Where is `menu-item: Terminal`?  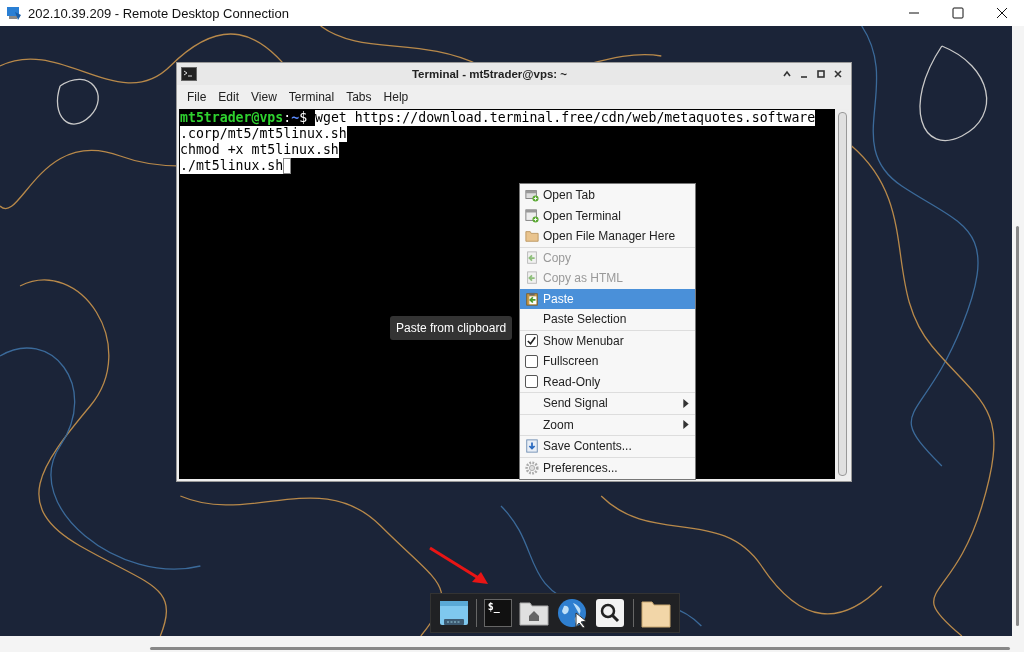
menu-item: Terminal is located at coordinates (311, 97).